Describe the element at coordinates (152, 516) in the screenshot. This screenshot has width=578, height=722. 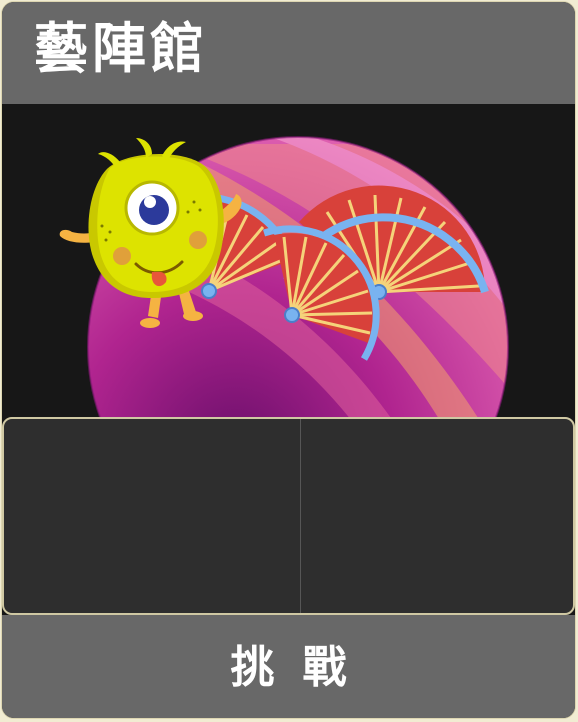
I see `option-slot-left` at that location.